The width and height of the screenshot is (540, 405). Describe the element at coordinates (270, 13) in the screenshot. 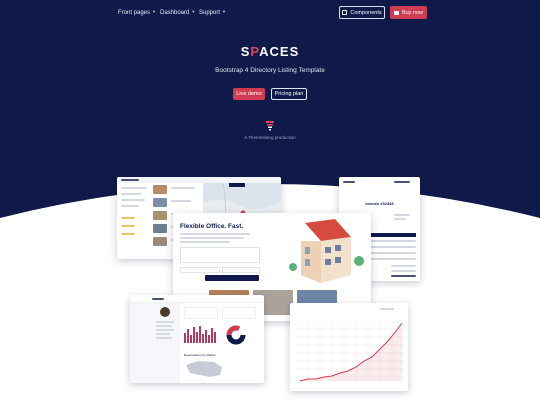

I see `top-navigation: Front pages ▼ Dashboard ▼ Support ▼` at that location.